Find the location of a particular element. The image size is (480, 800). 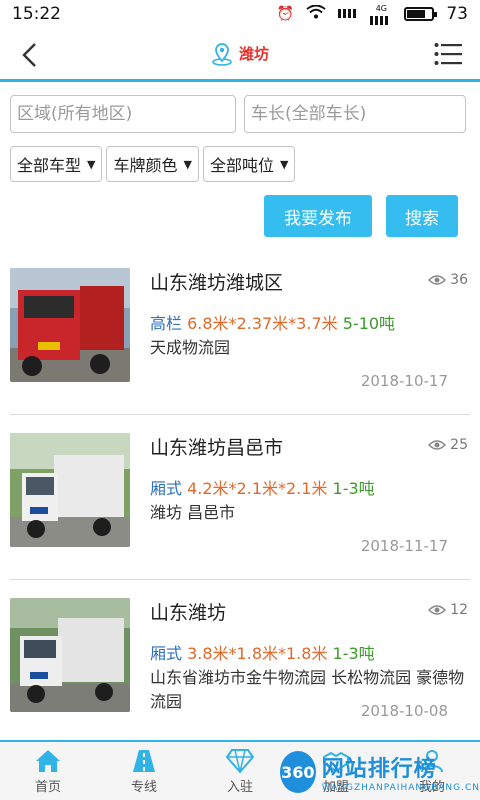

view-count-value: 12 is located at coordinates (459, 610).